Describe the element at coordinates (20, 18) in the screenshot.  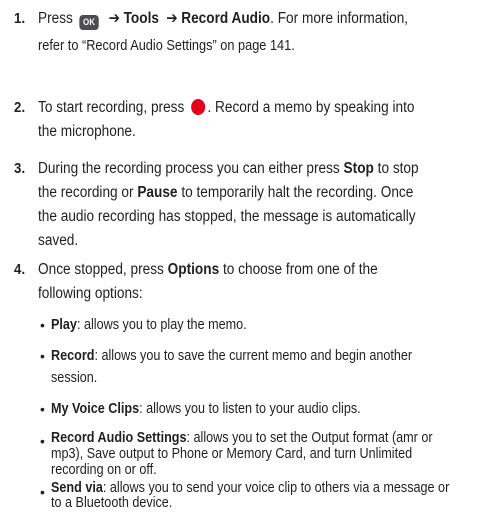
I see `step-number: 1.` at that location.